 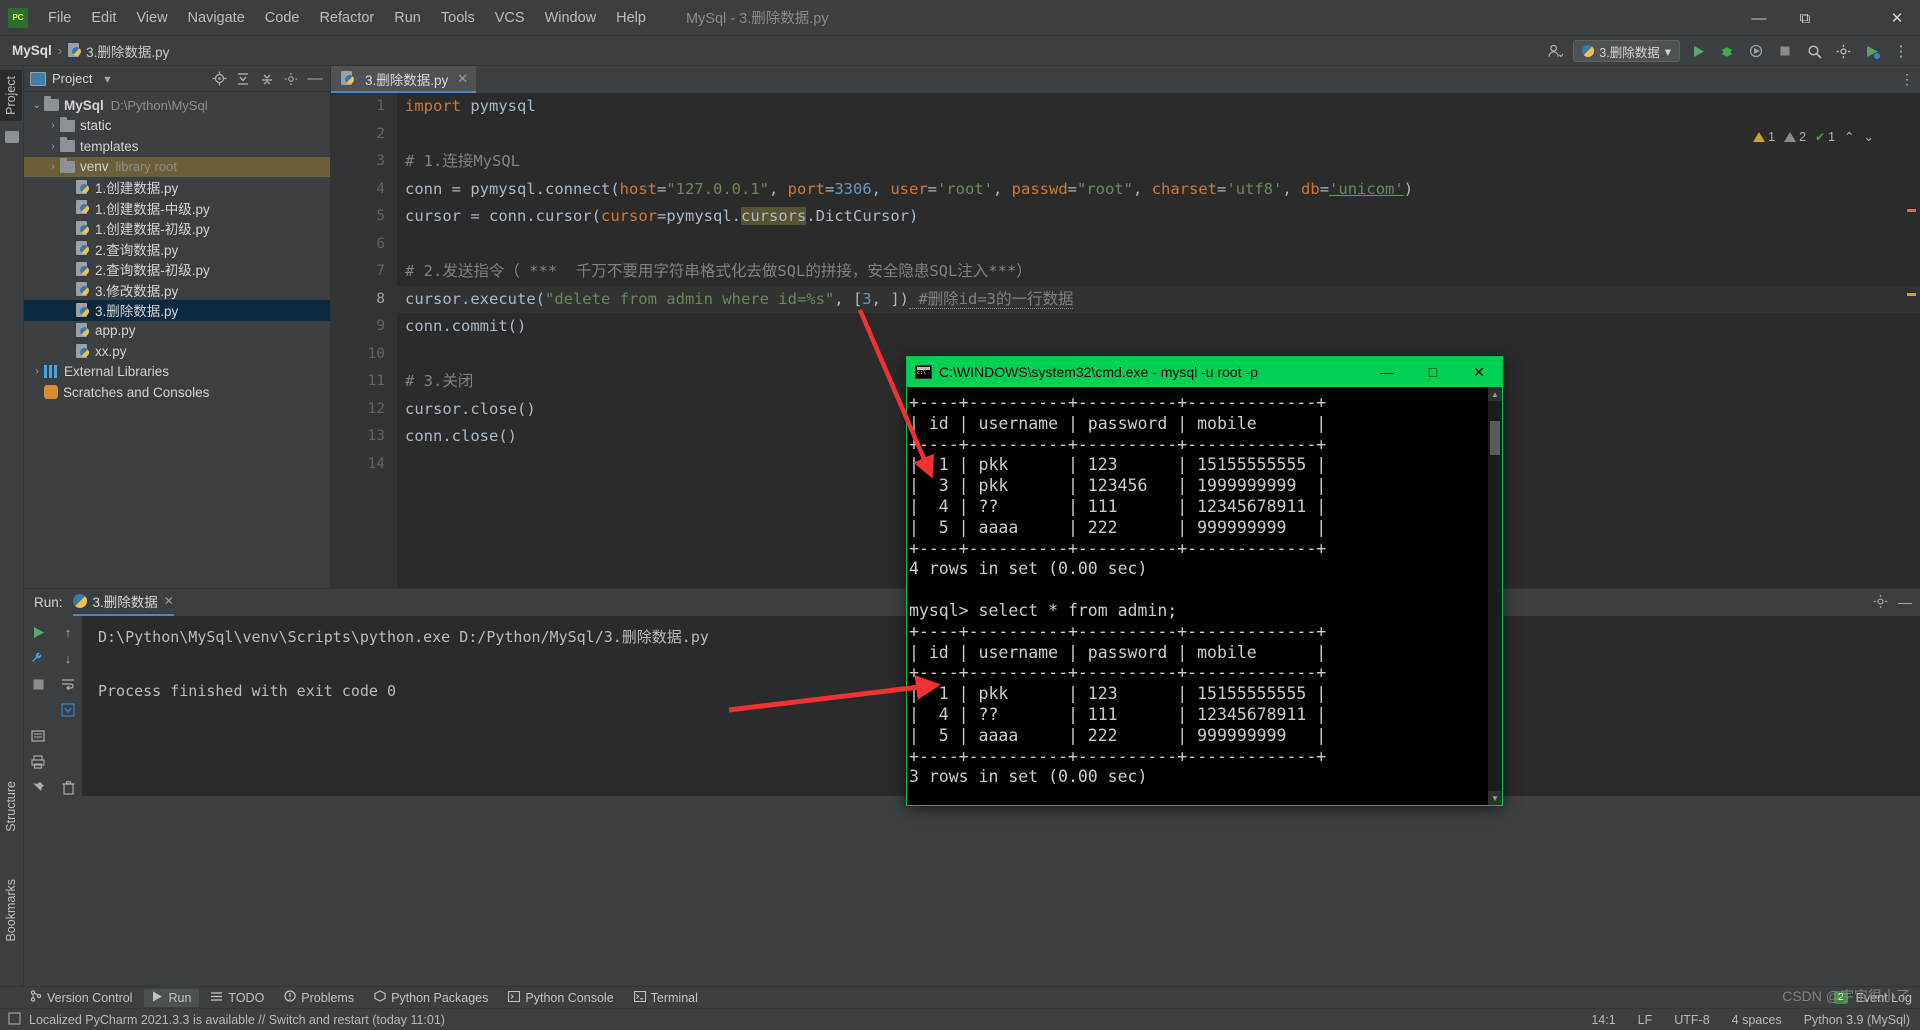 What do you see at coordinates (177, 351) in the screenshot?
I see `tree-item-12: xx.py` at bounding box center [177, 351].